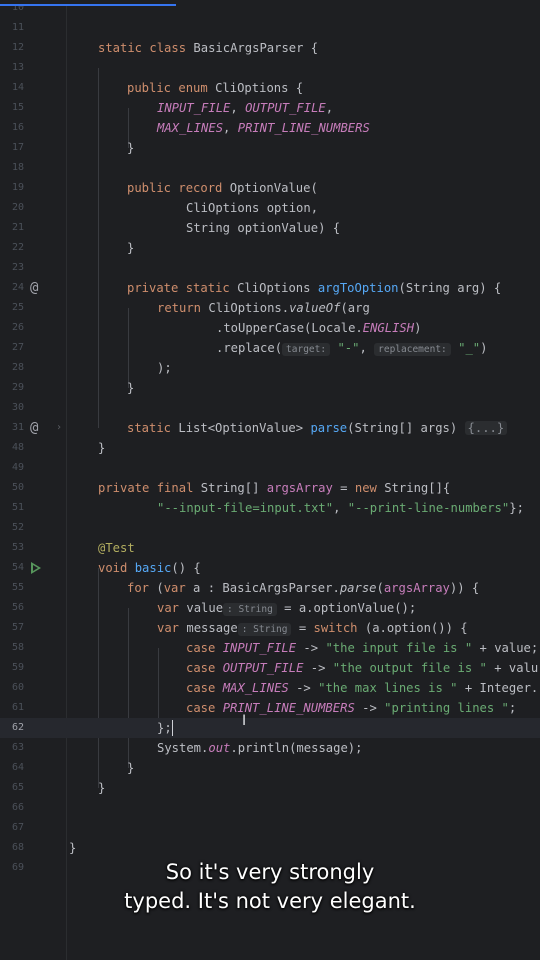 The height and width of the screenshot is (960, 540). I want to click on code-line: 56 var value: String = a.optionValue();, so click(270, 608).